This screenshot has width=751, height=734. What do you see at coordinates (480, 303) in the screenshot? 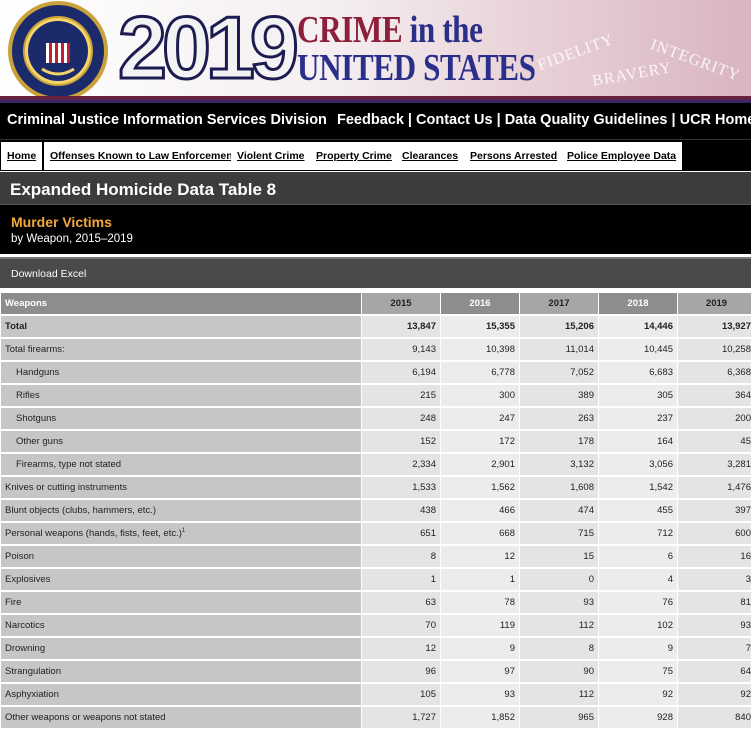
I see `column-header-year: 2016` at bounding box center [480, 303].